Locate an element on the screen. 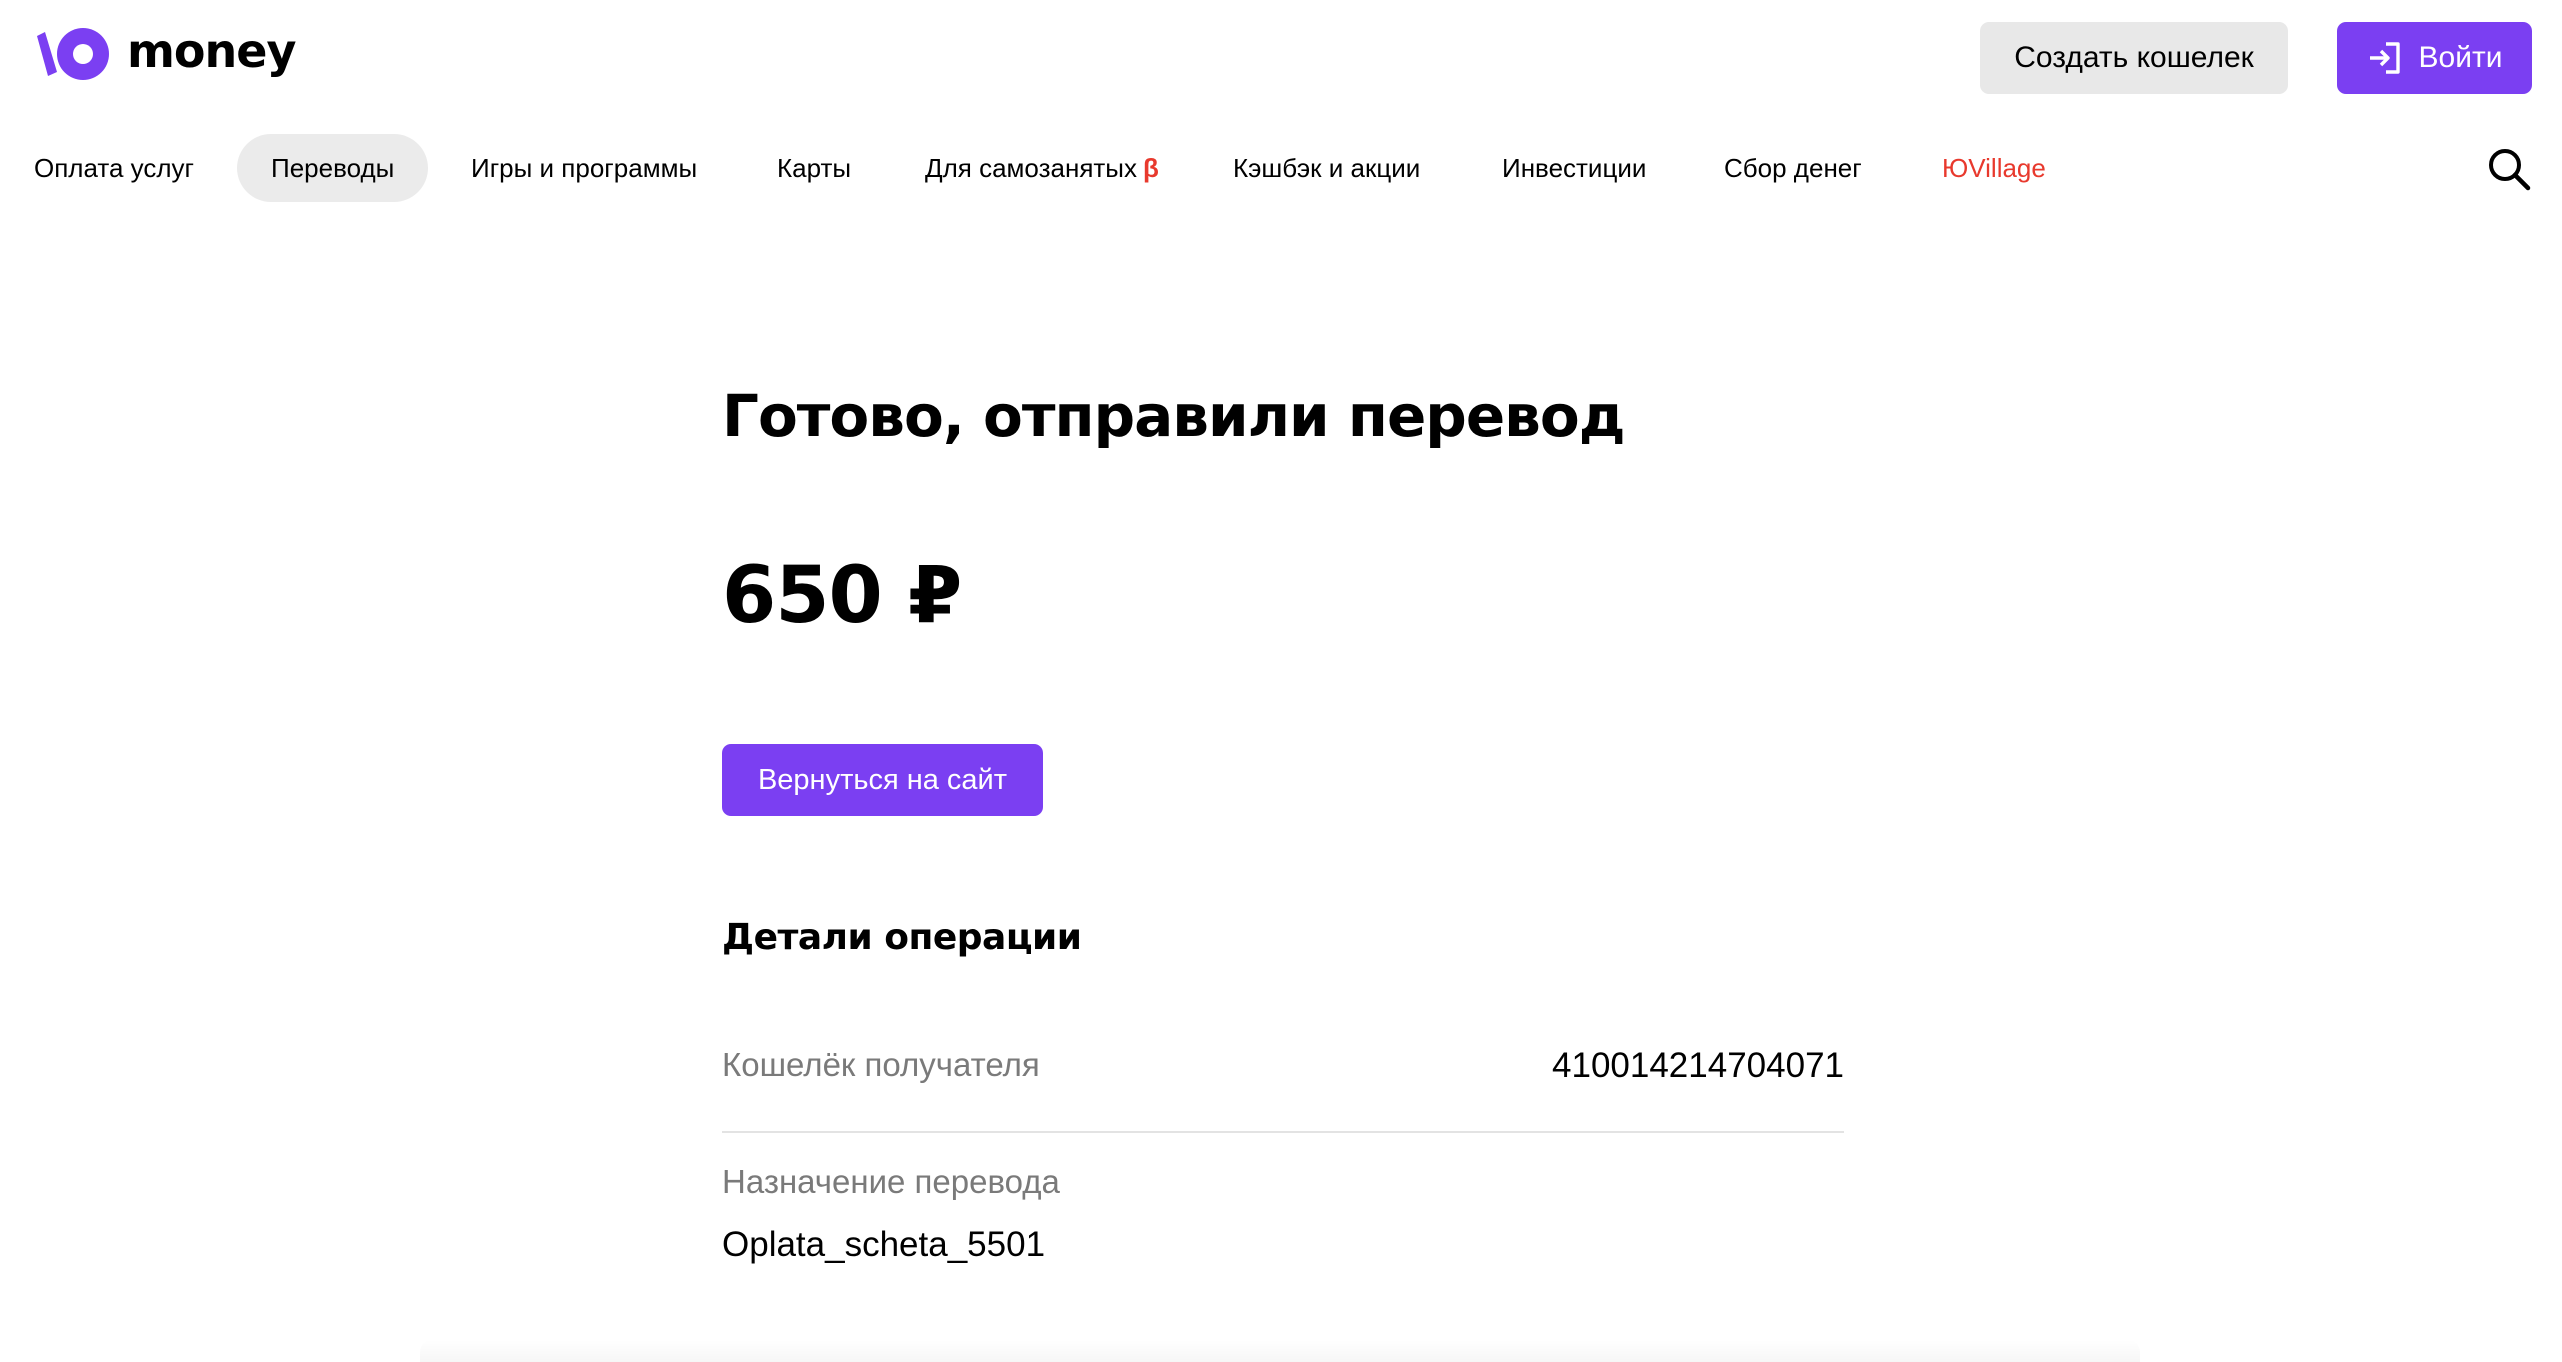 Image resolution: width=2562 pixels, height=1362 pixels. nav-item-cards: Карты is located at coordinates (814, 168).